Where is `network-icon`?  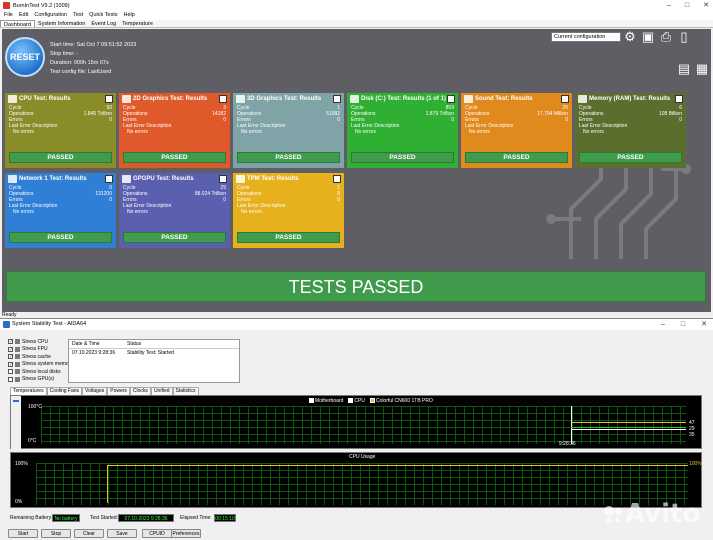 network-icon is located at coordinates (12, 179).